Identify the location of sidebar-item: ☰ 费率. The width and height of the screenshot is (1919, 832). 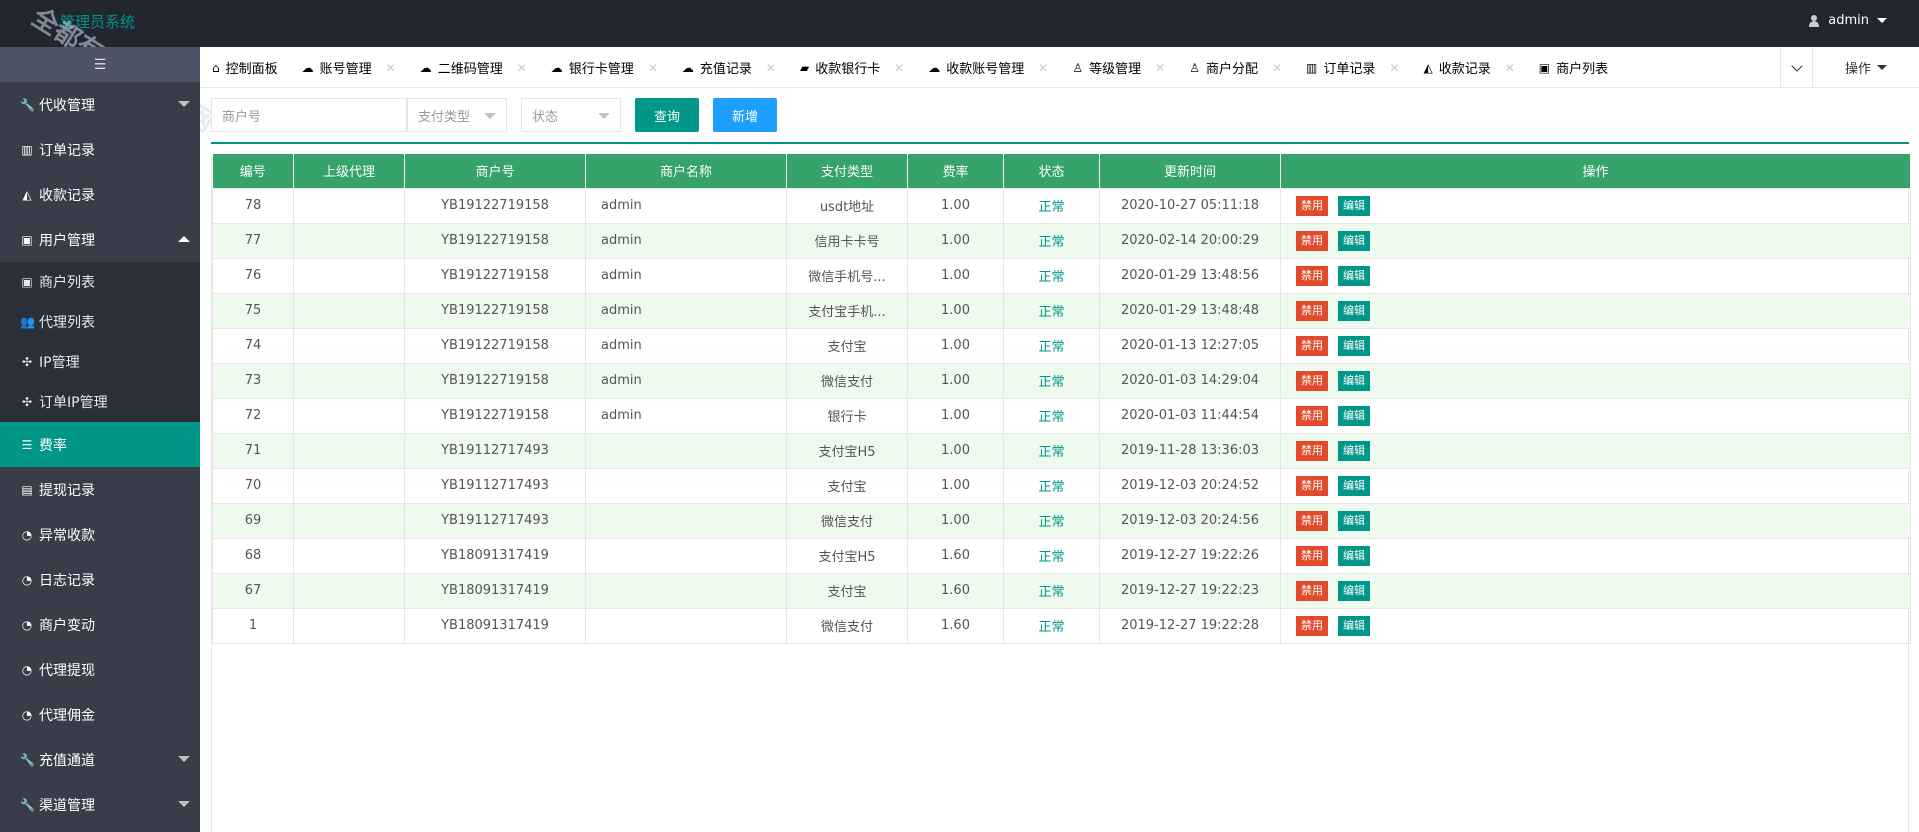
(100, 444).